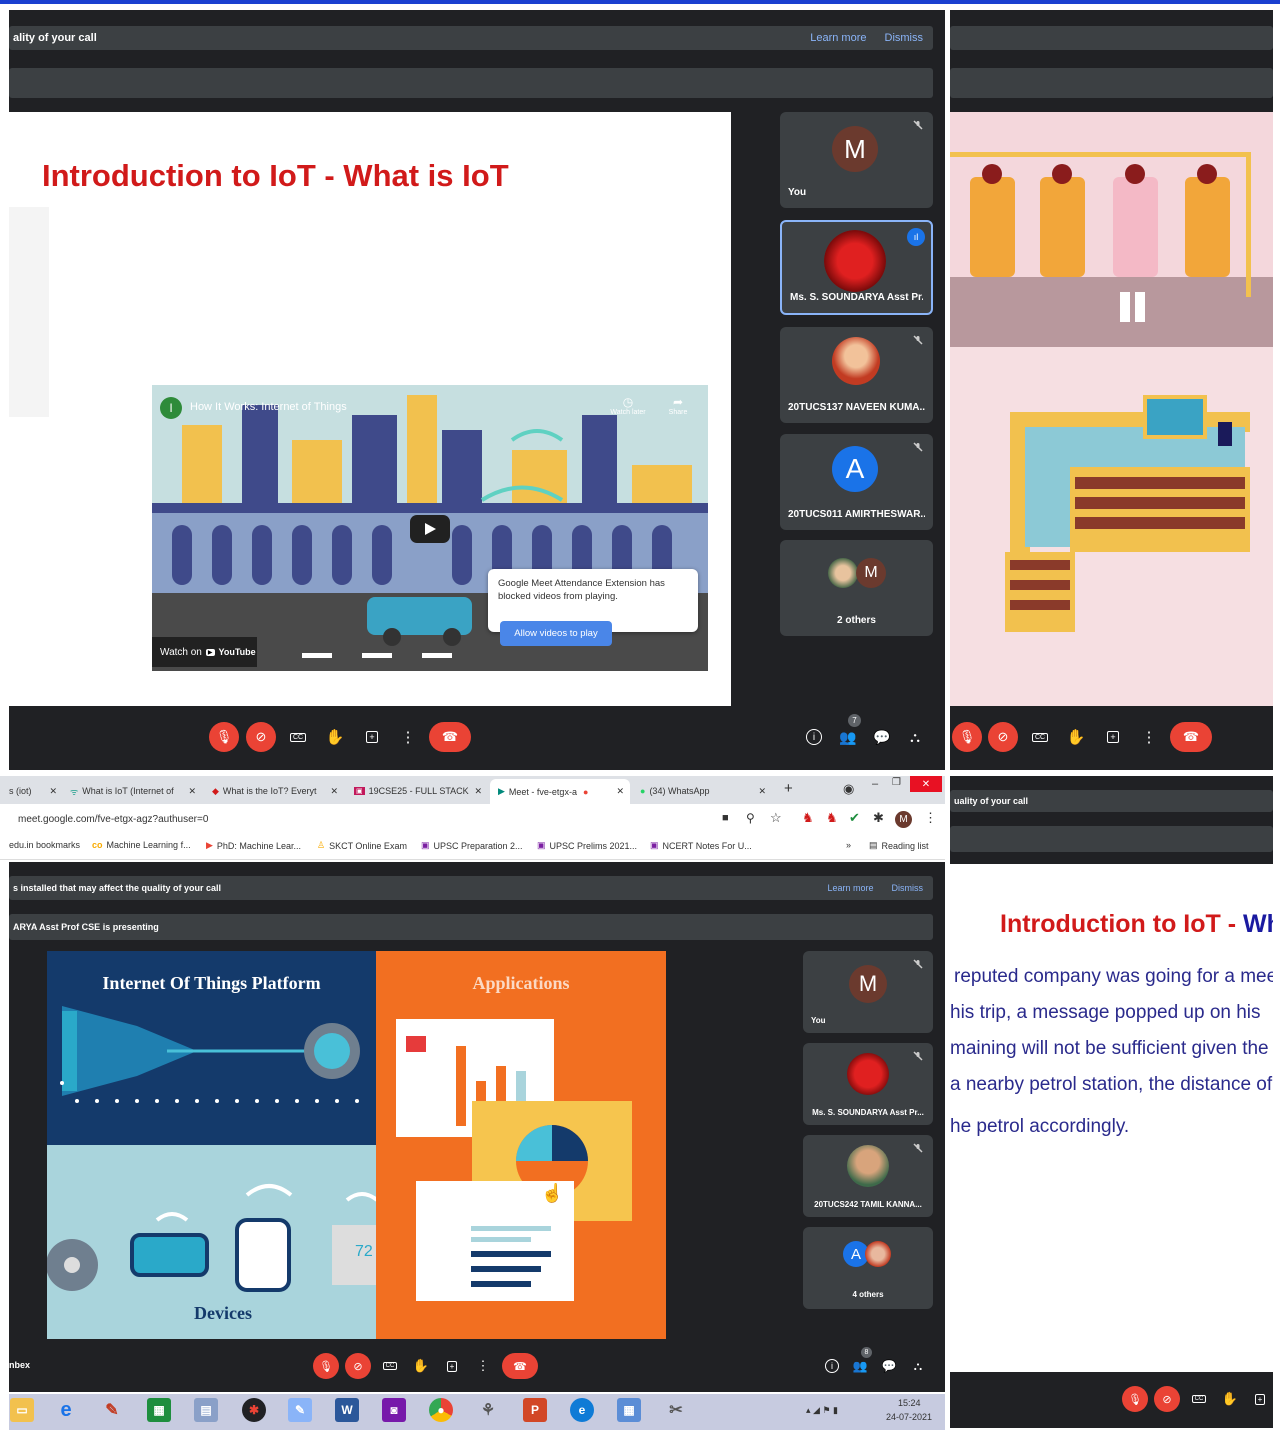 The image size is (1280, 1431). Describe the element at coordinates (788, 788) in the screenshot. I see `new-tab-button: +` at that location.